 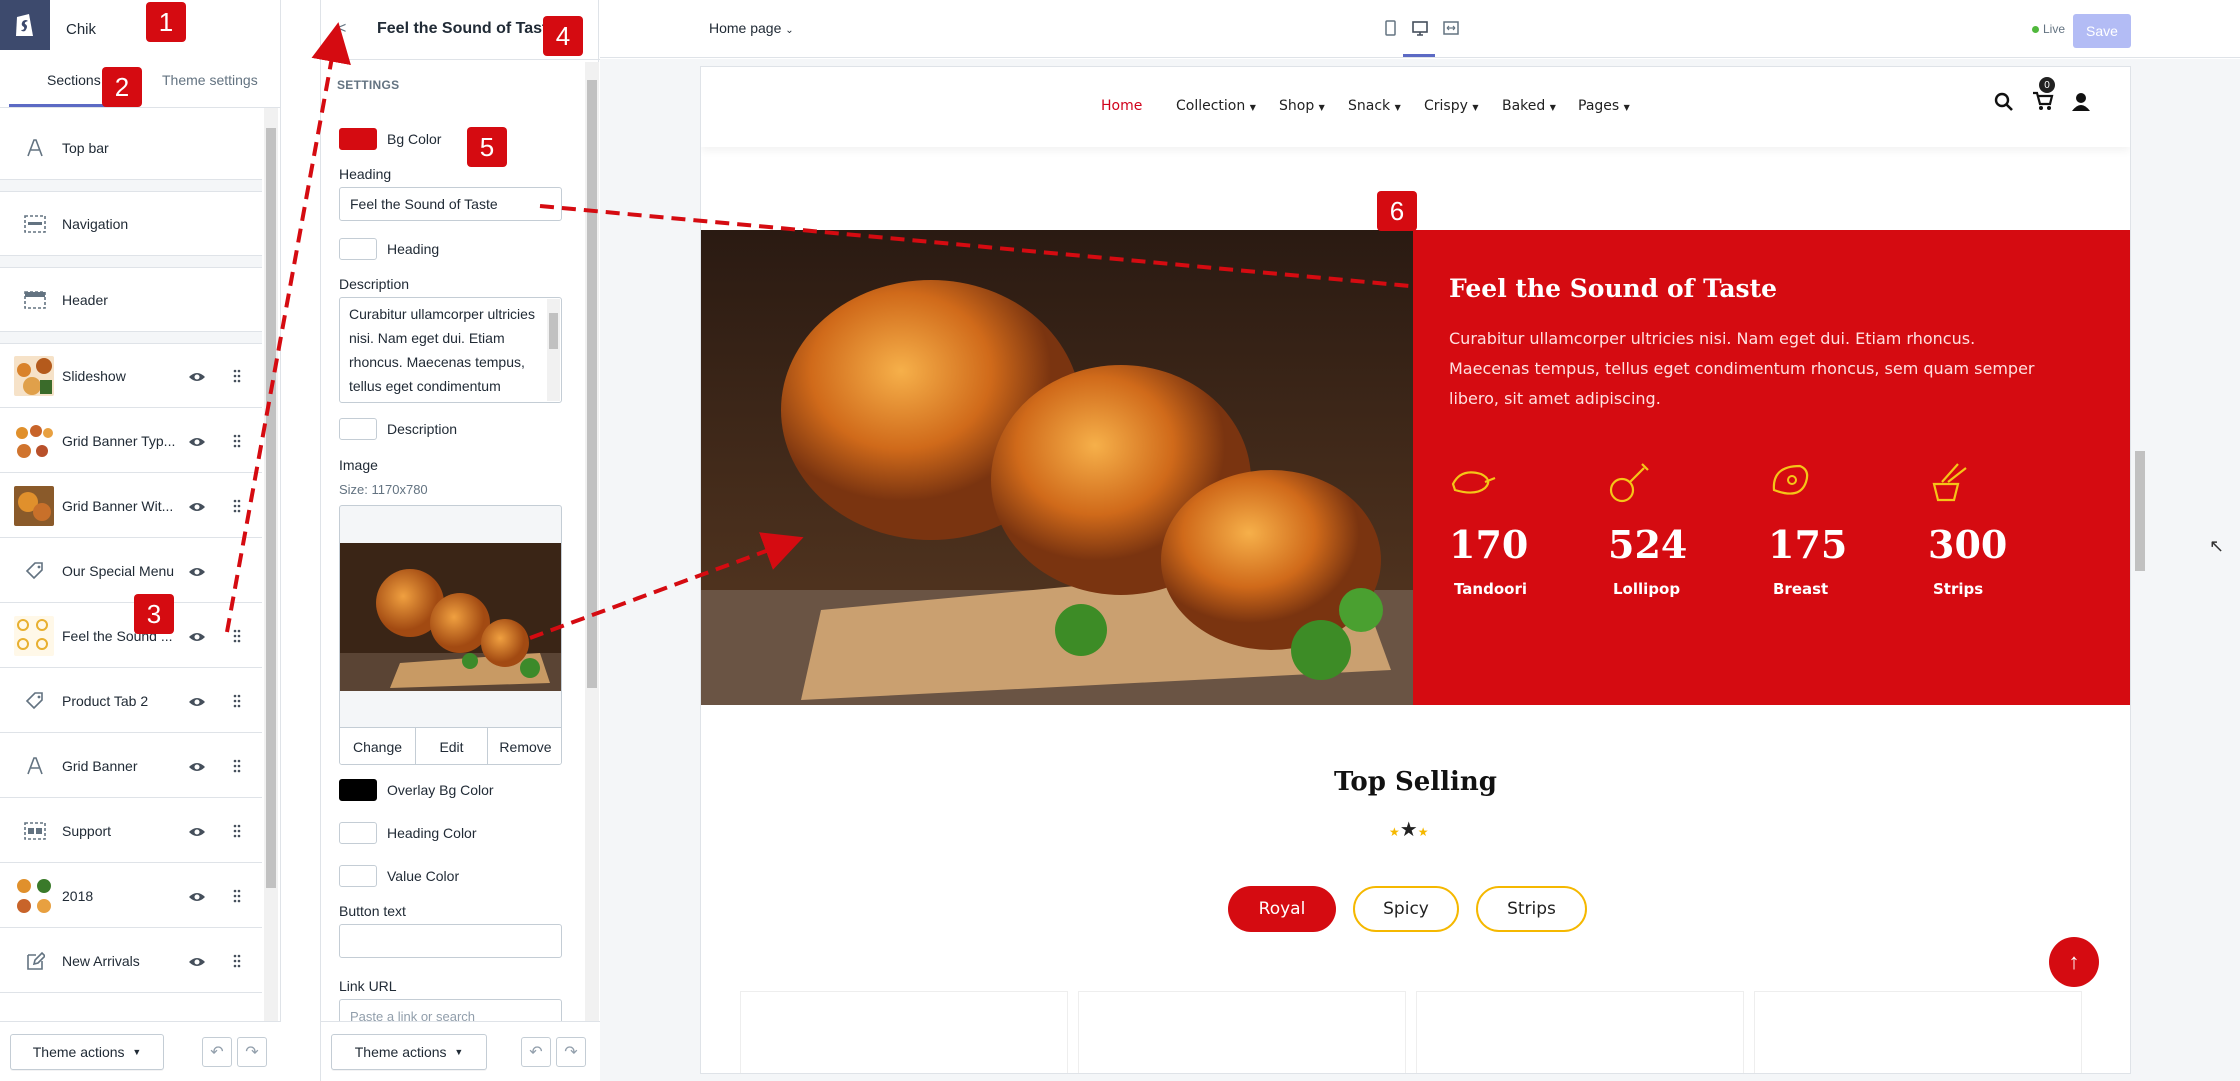 I want to click on callout-badge-4: 4, so click(x=563, y=36).